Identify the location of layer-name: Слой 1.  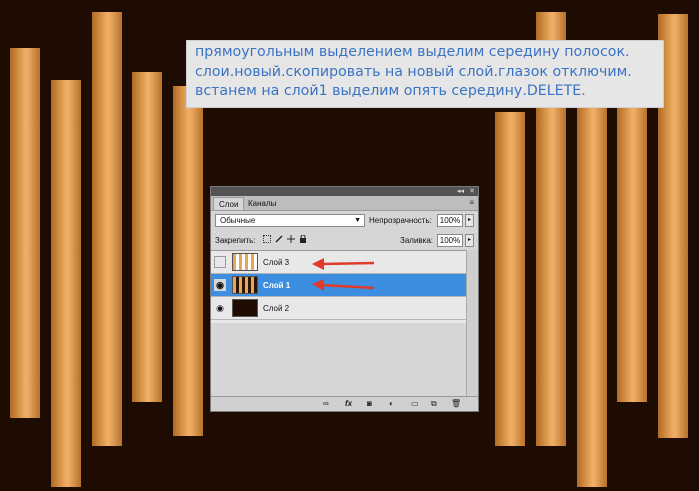
(277, 285).